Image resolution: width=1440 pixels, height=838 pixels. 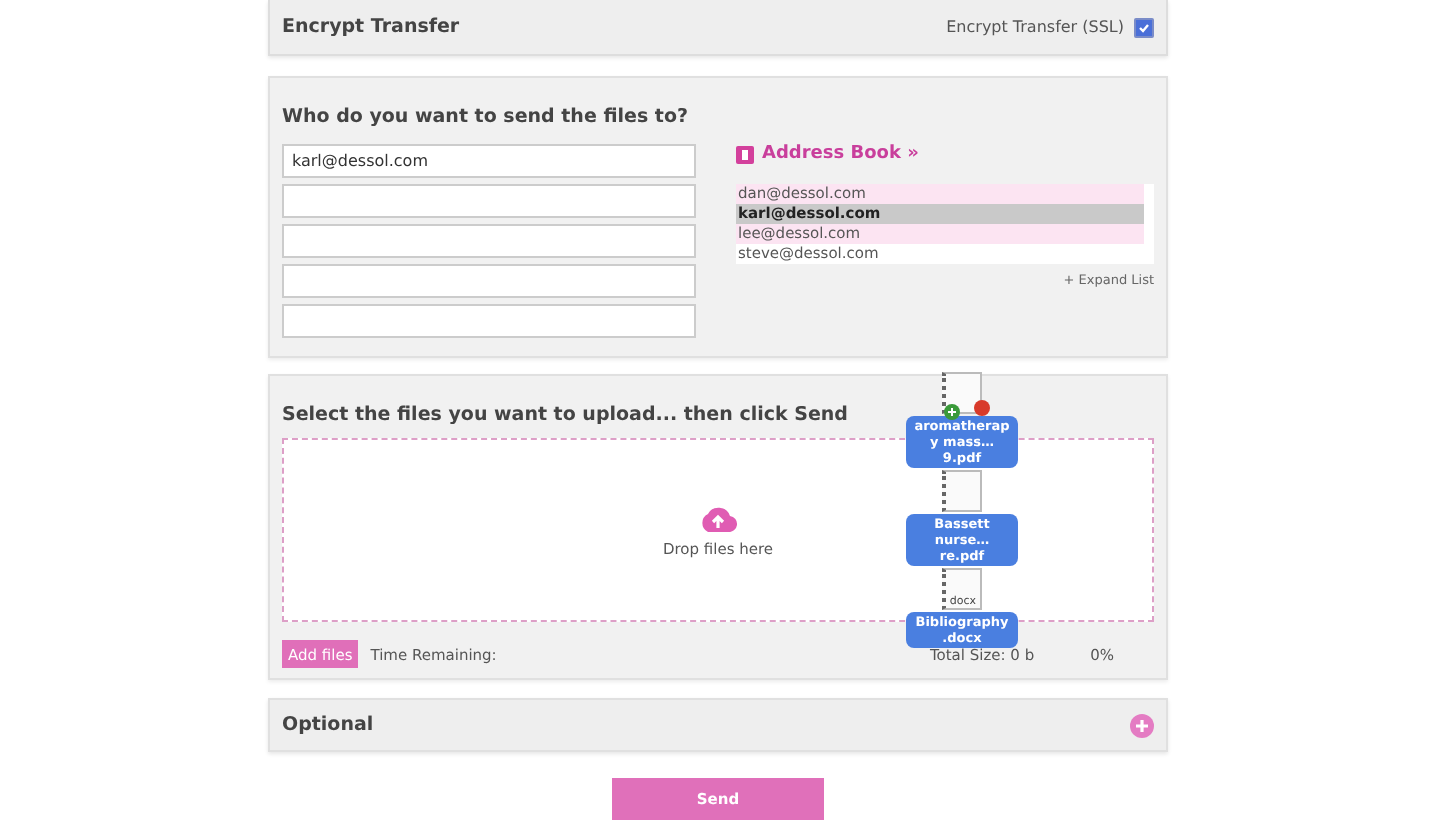 I want to click on ssl-checkbox, so click(x=1144, y=27).